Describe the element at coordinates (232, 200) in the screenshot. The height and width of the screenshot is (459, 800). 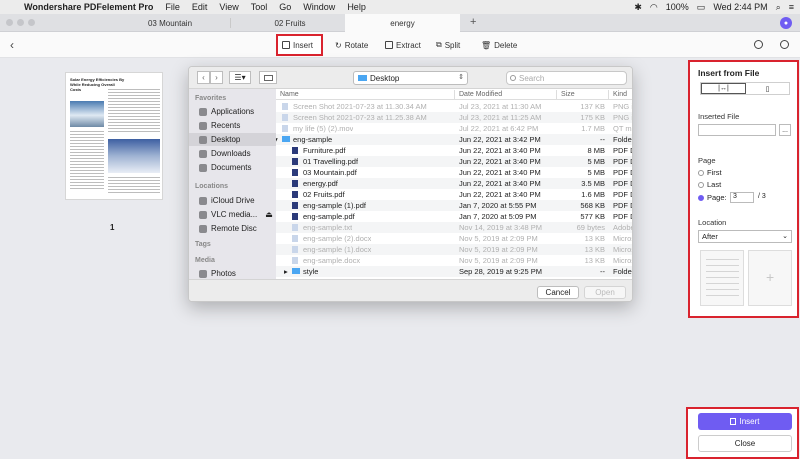
I see `sidebar-item-icloud: iCloud Drive` at that location.